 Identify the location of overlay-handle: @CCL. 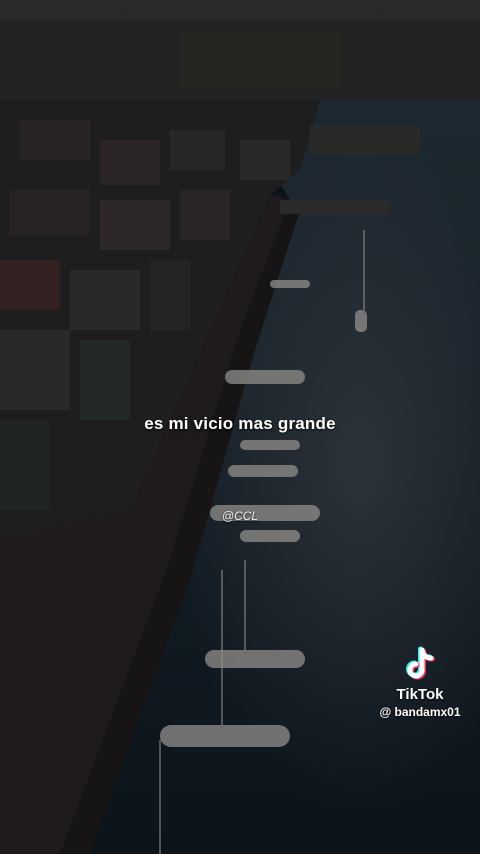
(240, 516).